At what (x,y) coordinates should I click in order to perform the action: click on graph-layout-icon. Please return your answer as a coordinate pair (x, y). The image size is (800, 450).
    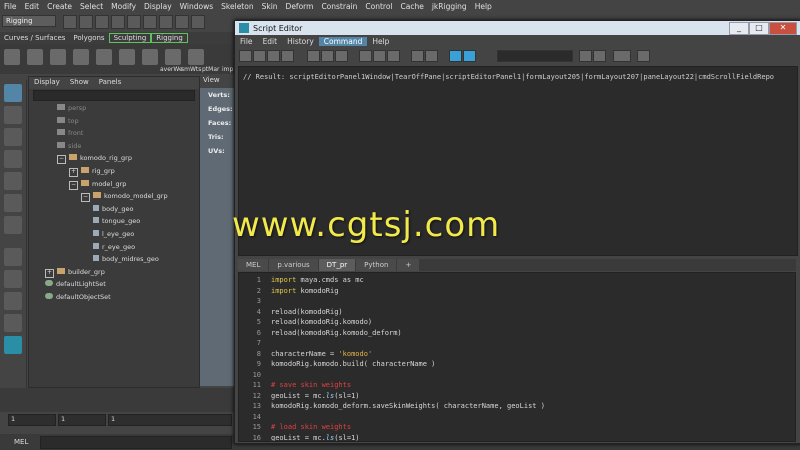
    Looking at the image, I should click on (13, 323).